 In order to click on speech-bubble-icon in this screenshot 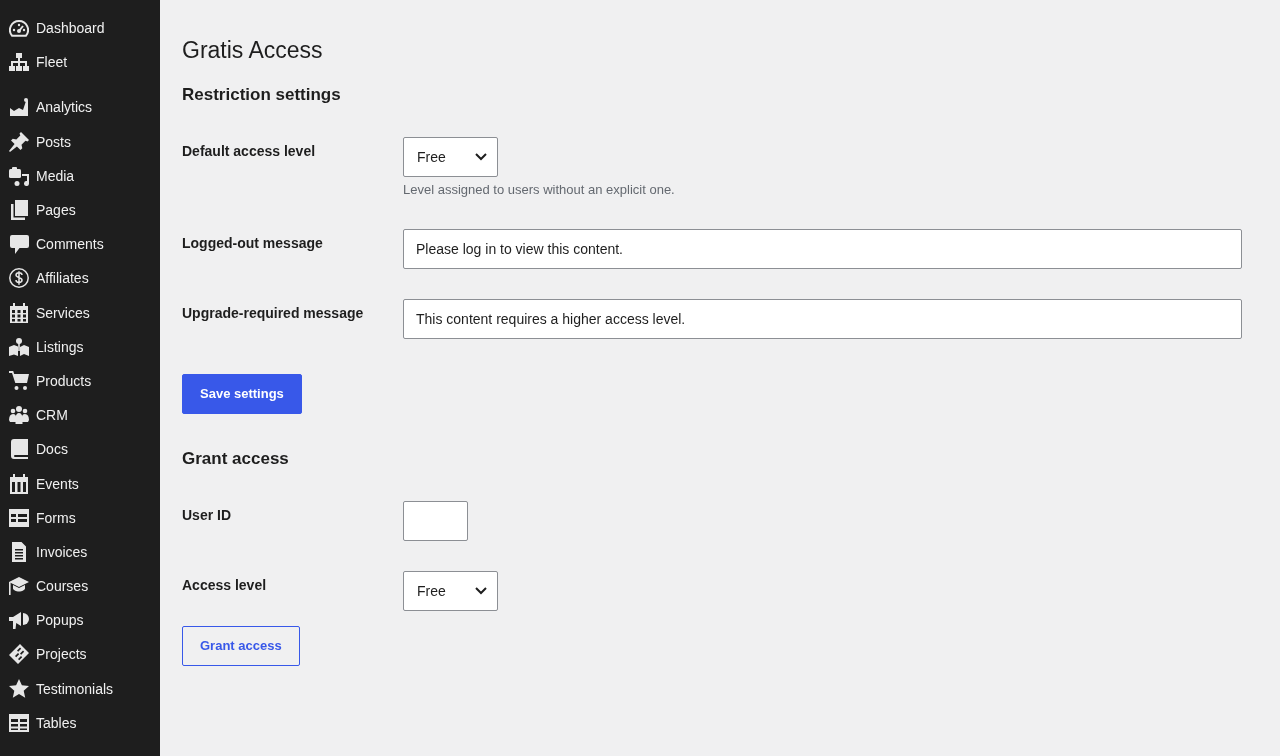, I will do `click(19, 244)`.